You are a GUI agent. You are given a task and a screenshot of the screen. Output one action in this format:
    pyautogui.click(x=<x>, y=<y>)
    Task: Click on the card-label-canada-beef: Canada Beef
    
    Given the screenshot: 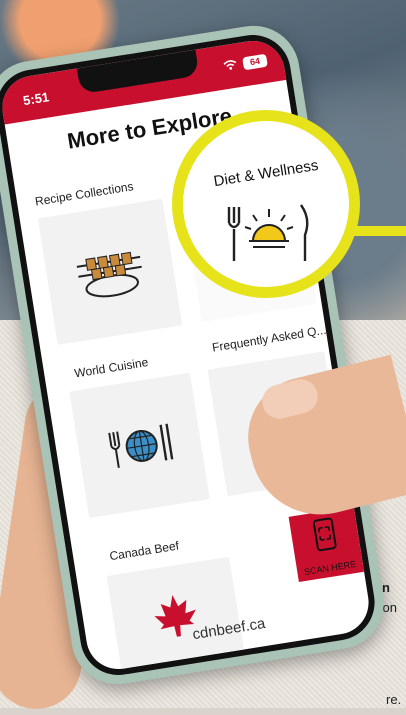 What is the action you would take?
    pyautogui.click(x=143, y=550)
    